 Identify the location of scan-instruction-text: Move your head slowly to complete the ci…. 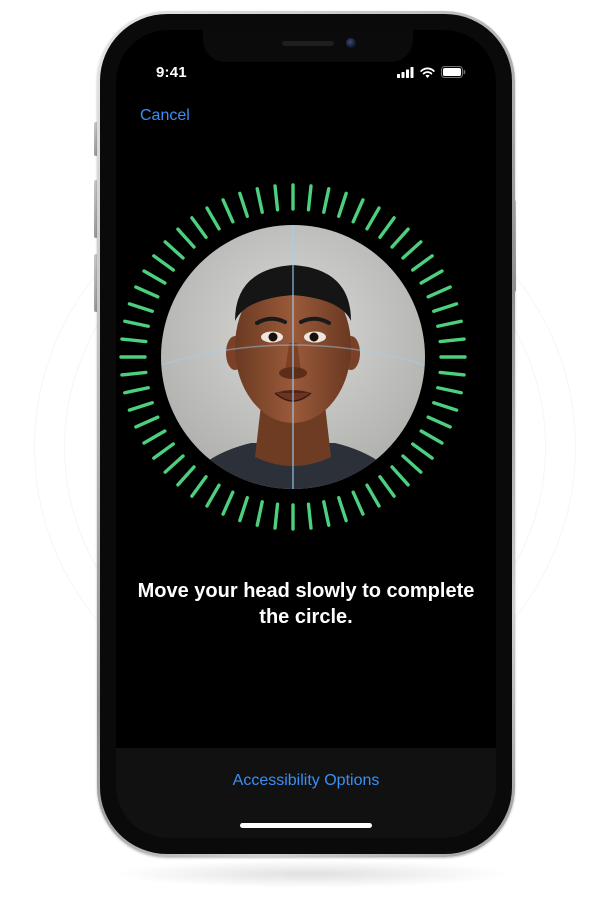
(306, 604).